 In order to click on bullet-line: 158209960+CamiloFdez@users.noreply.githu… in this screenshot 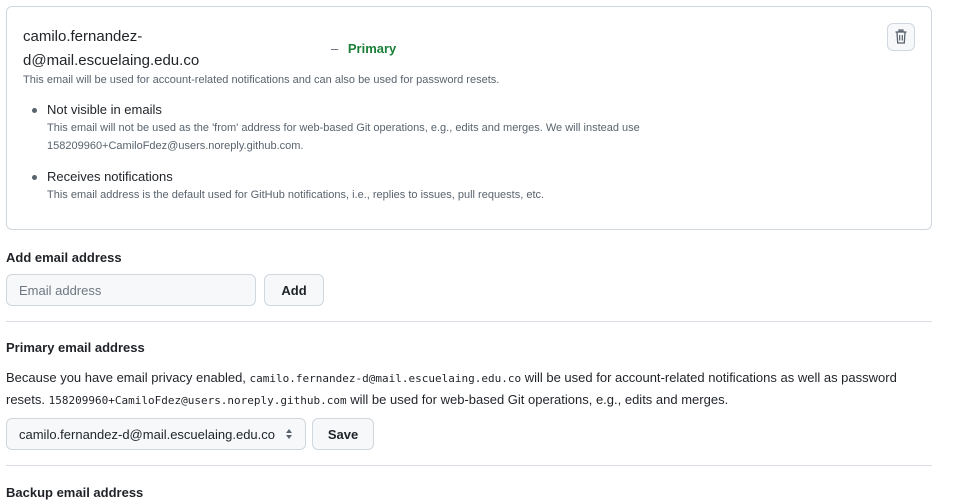, I will do `click(175, 146)`.